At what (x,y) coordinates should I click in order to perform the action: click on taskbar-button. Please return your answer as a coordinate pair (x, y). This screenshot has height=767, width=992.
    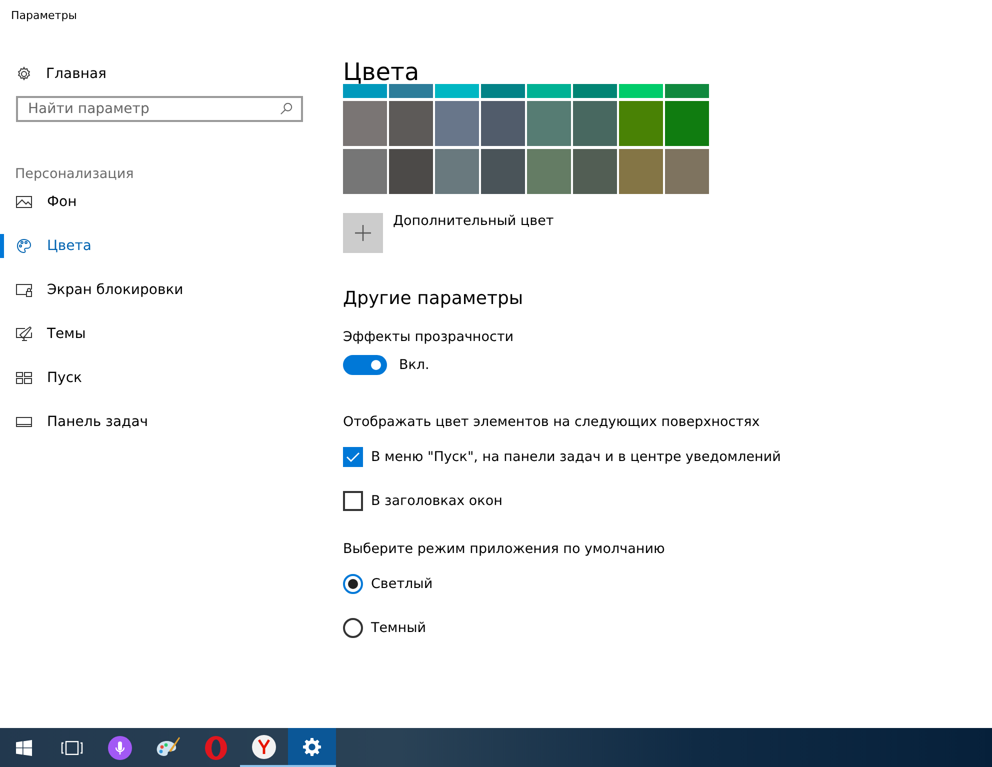
    Looking at the image, I should click on (312, 747).